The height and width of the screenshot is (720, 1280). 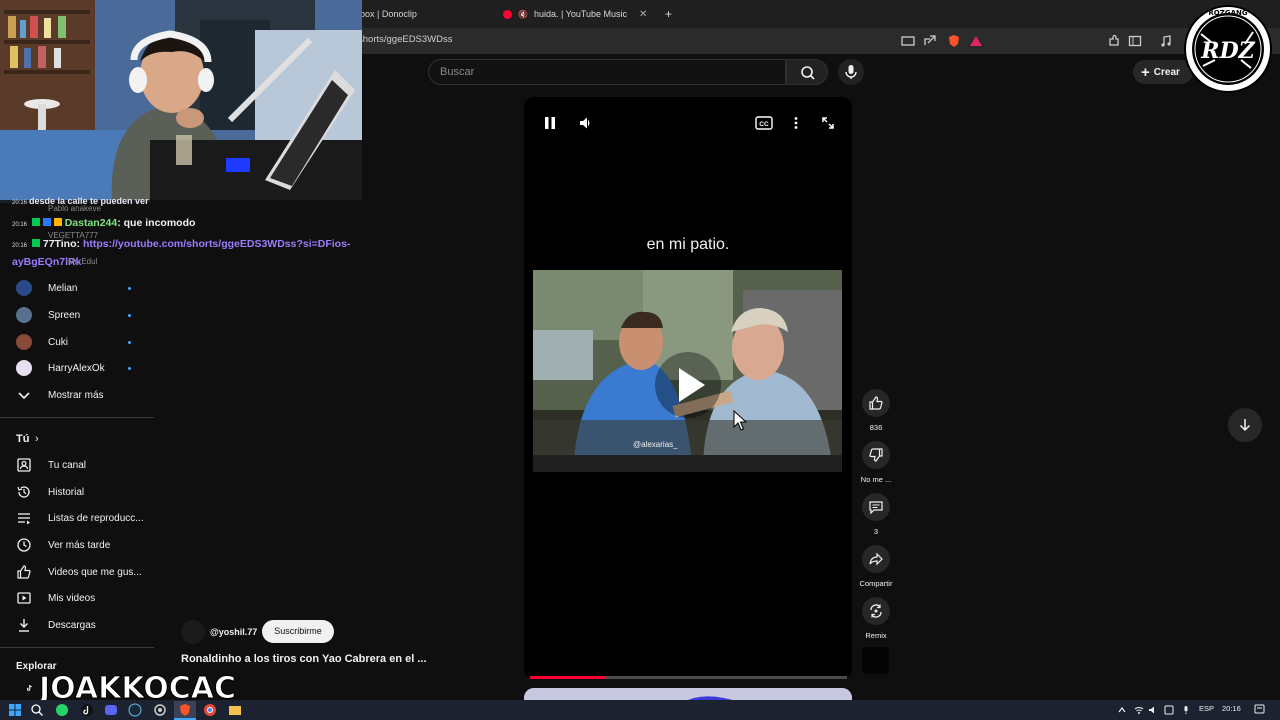 What do you see at coordinates (1122, 710) in the screenshot?
I see `tray-chevron-up-icon` at bounding box center [1122, 710].